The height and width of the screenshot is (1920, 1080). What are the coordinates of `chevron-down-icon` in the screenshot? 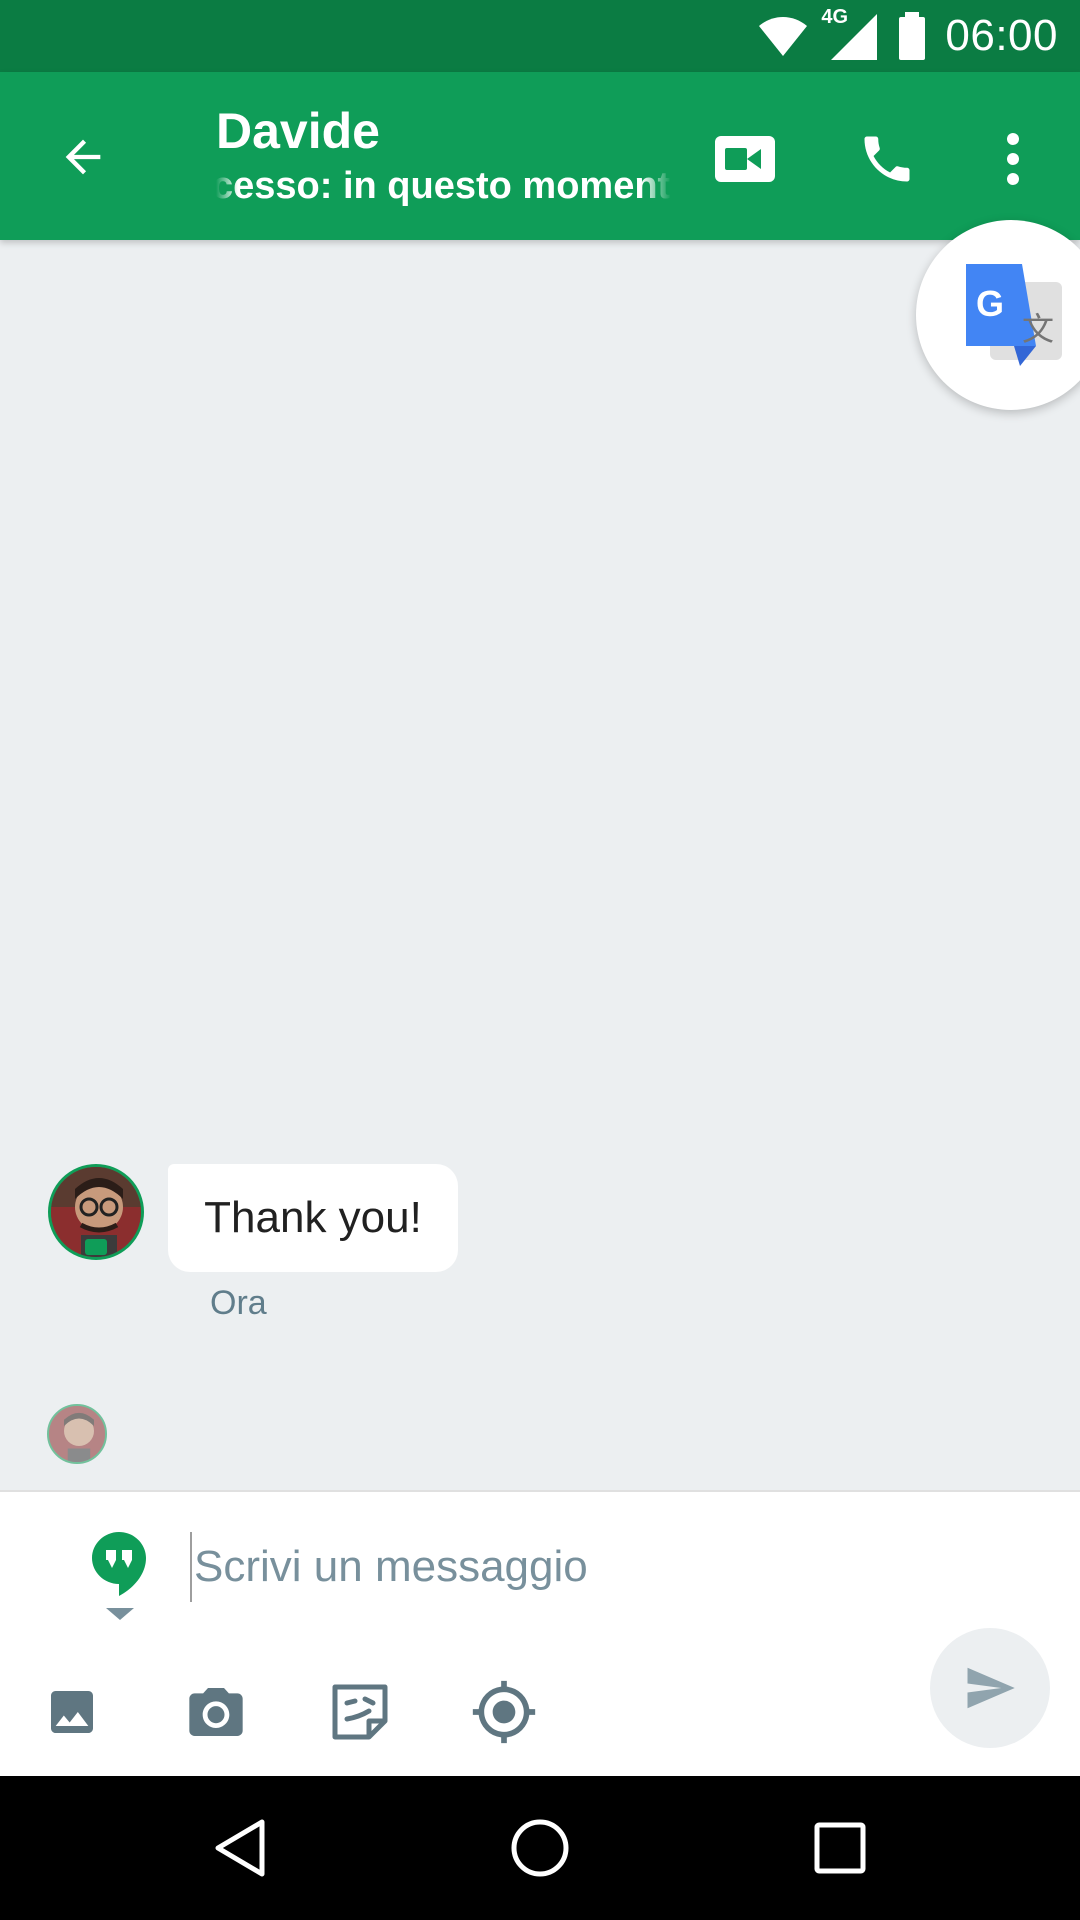 It's located at (120, 1614).